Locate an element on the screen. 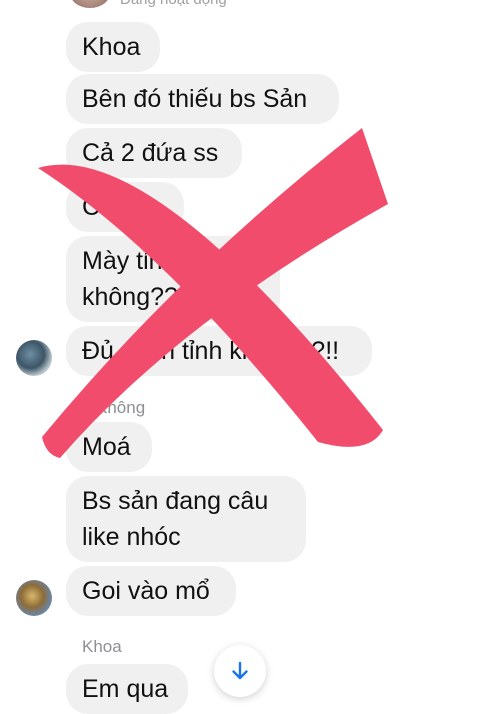 The height and width of the screenshot is (714, 480). message-bubble: Moá is located at coordinates (109, 447).